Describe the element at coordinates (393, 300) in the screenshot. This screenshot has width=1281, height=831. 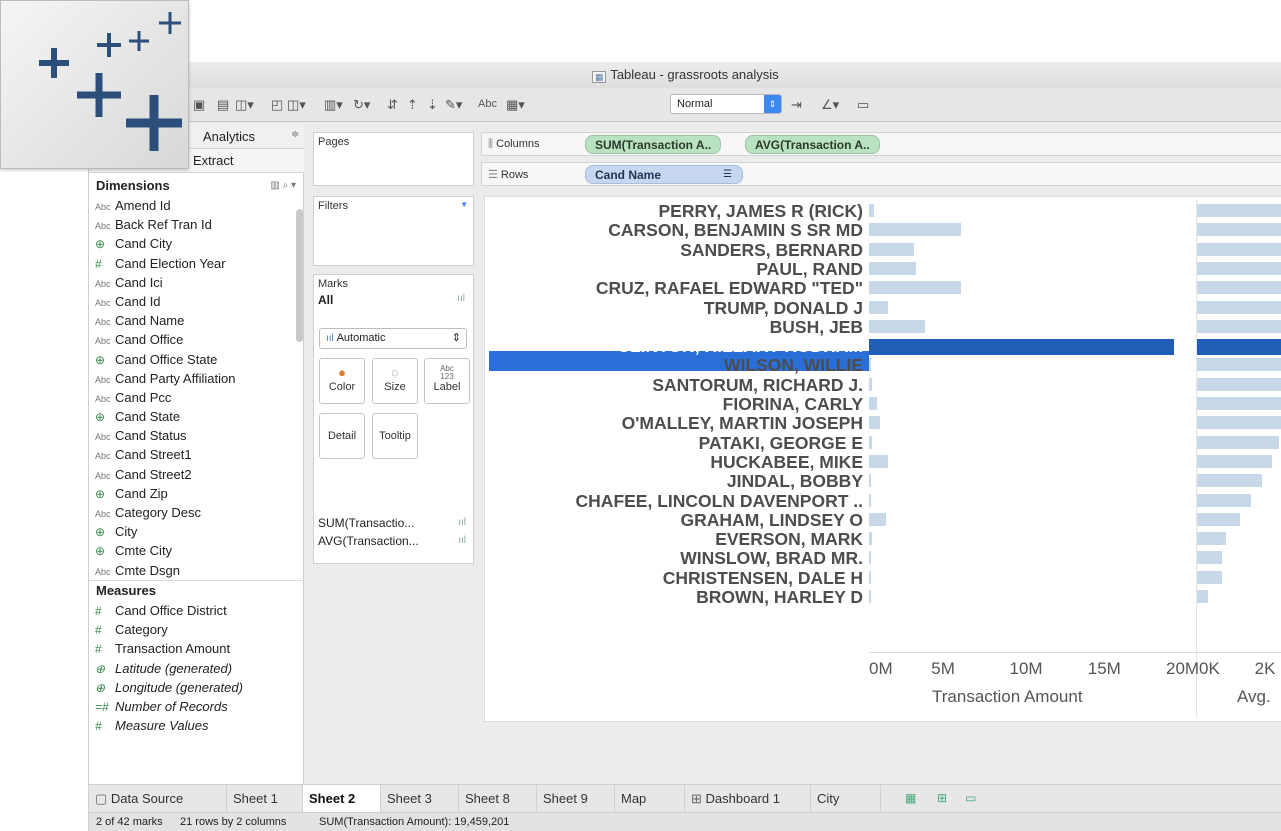
I see `marks-all-row: All ııl` at that location.